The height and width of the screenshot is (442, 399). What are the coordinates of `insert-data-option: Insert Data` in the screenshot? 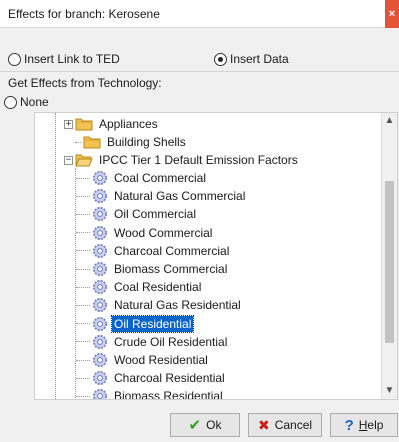 It's located at (251, 59).